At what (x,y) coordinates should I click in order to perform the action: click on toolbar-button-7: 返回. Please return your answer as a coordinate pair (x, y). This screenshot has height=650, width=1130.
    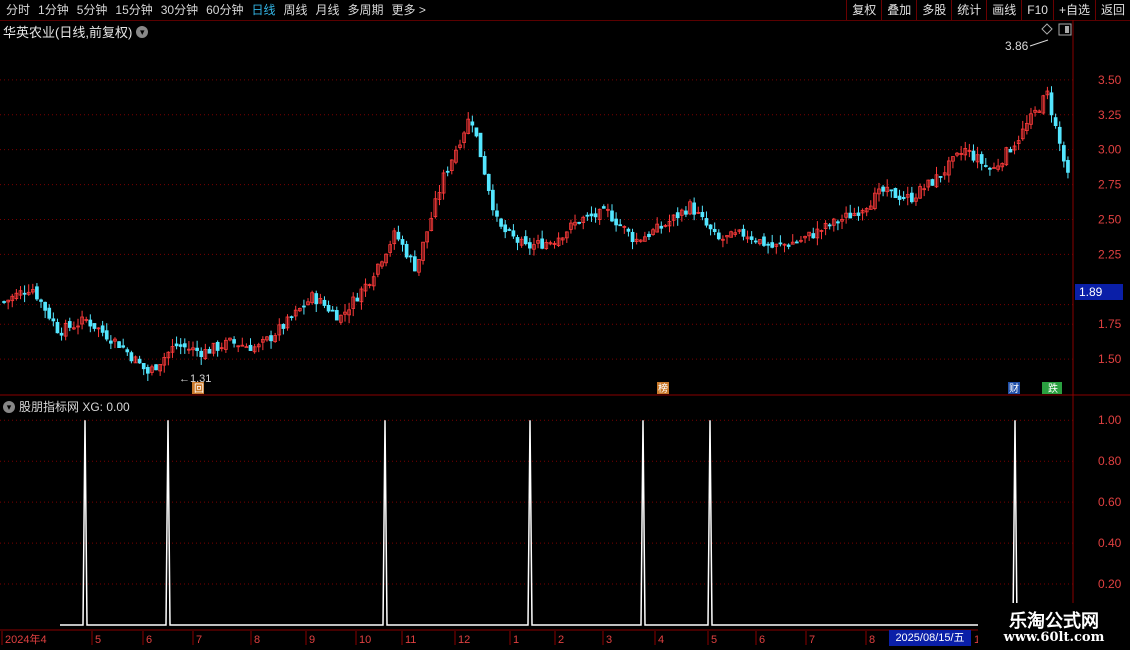
    Looking at the image, I should click on (1112, 10).